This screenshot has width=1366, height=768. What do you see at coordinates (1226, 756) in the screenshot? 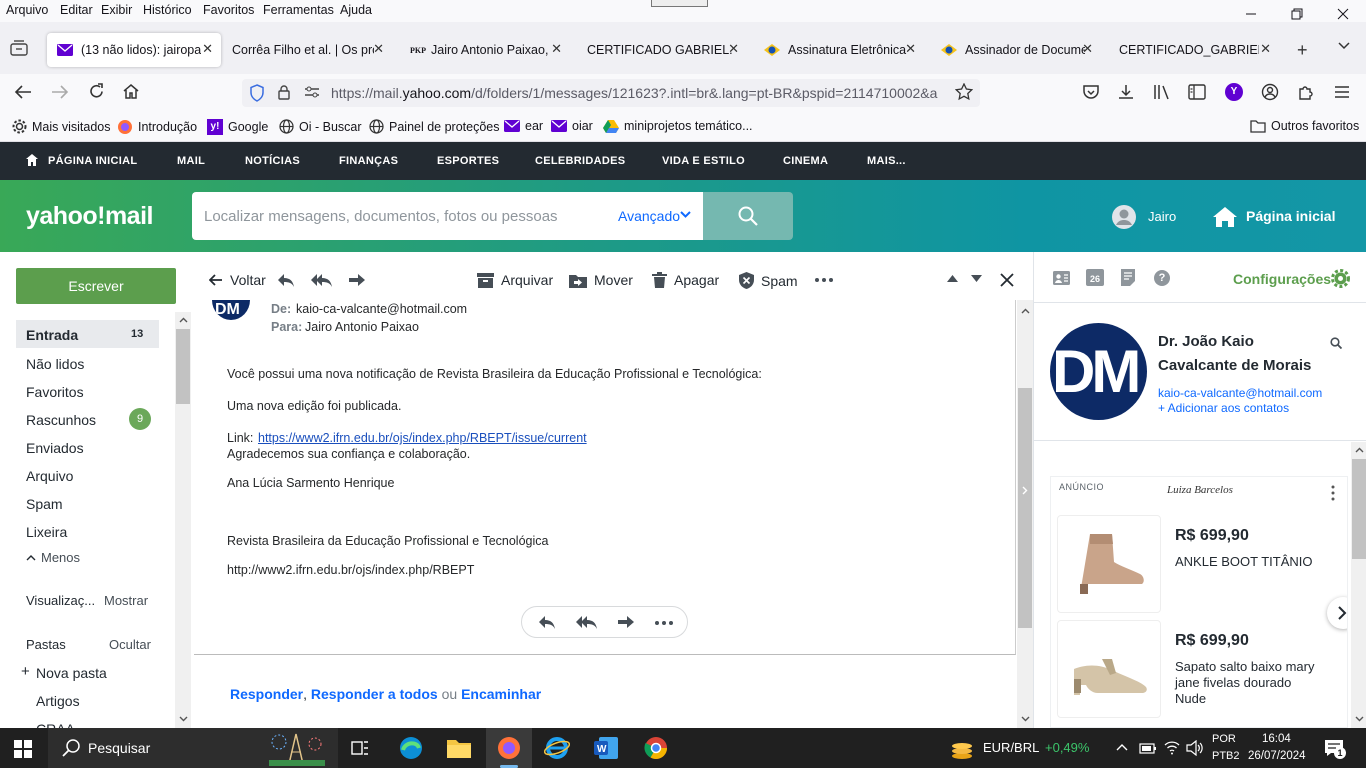
I see `keyboard-layout: PTB2` at bounding box center [1226, 756].